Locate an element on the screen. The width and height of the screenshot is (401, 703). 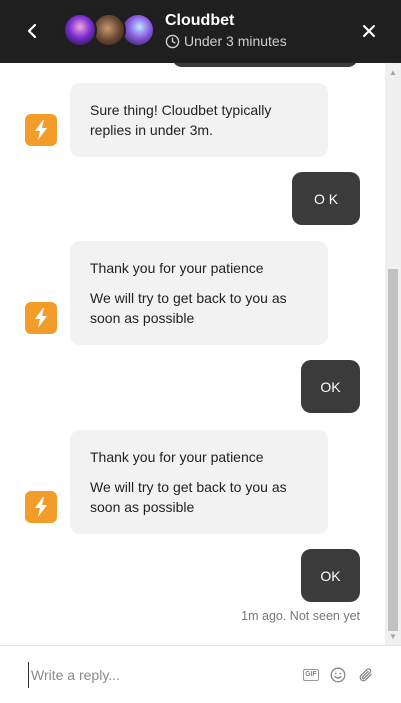
message-text: O K is located at coordinates (326, 198).